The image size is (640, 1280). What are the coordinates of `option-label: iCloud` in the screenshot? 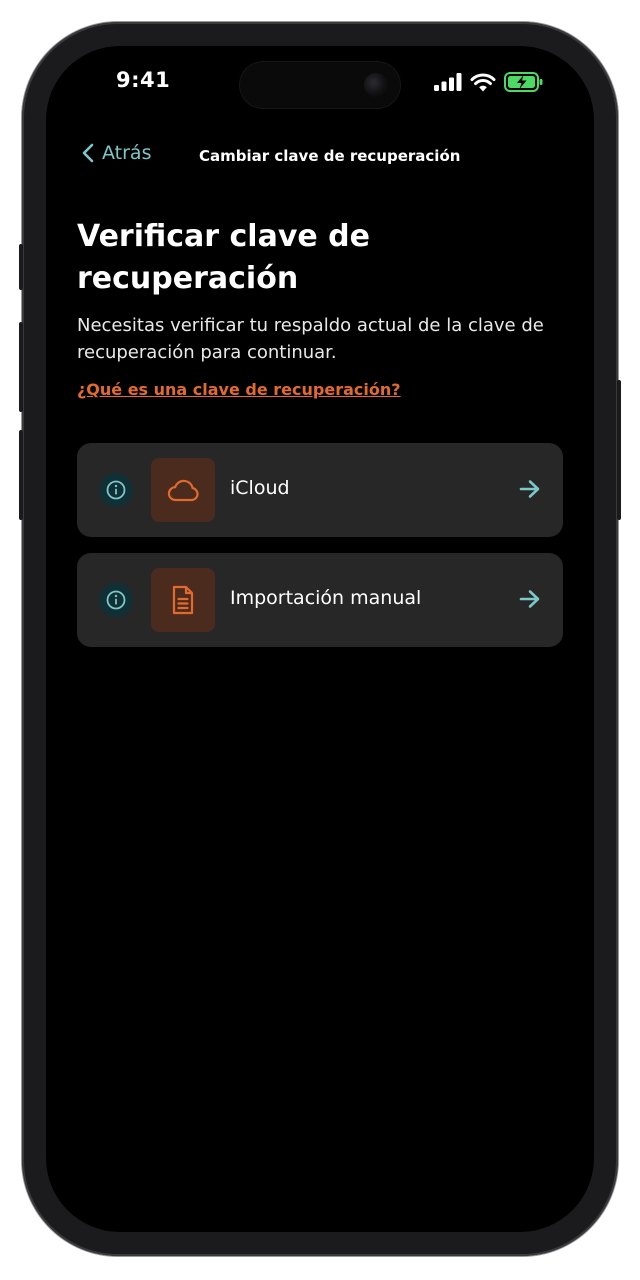 It's located at (260, 488).